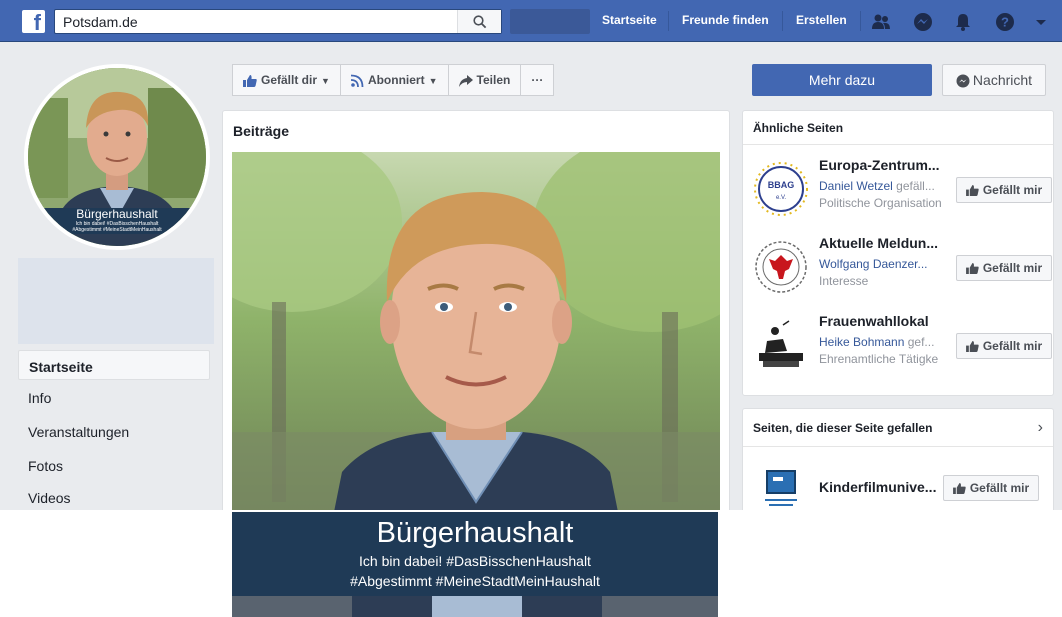  Describe the element at coordinates (117, 230) in the screenshot. I see `profile-banner-line2: #Abgestimmt #MeineStadtMeinHaushalt` at that location.